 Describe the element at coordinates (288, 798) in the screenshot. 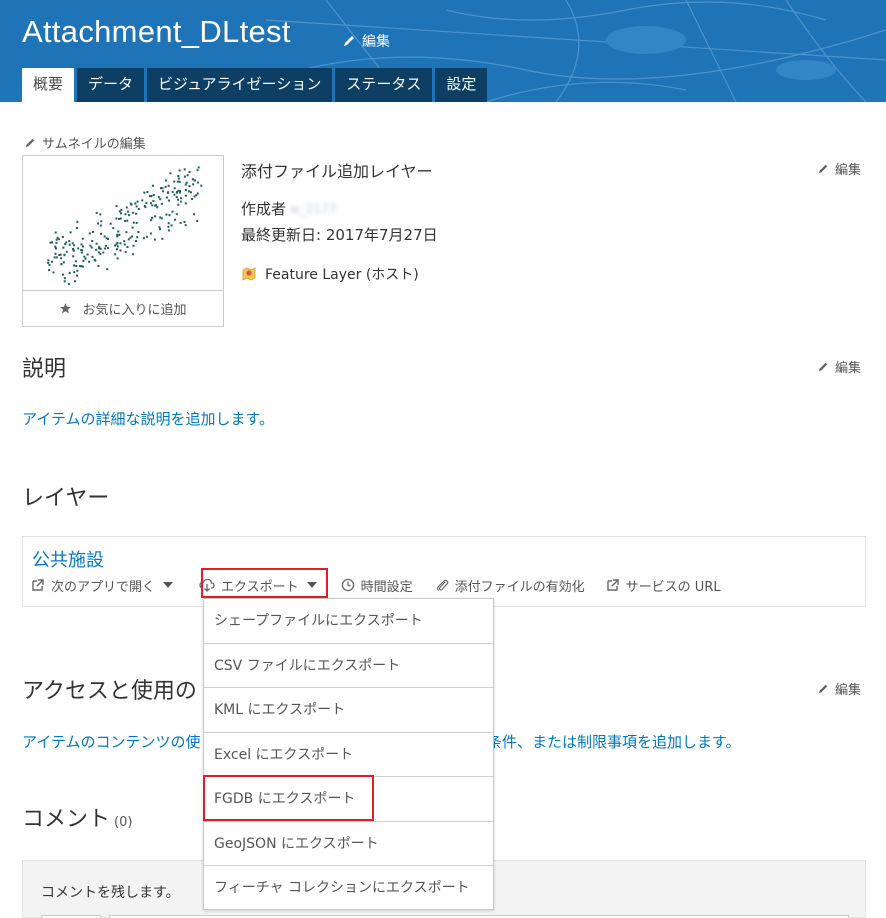

I see `fgdb-highlight-box` at that location.